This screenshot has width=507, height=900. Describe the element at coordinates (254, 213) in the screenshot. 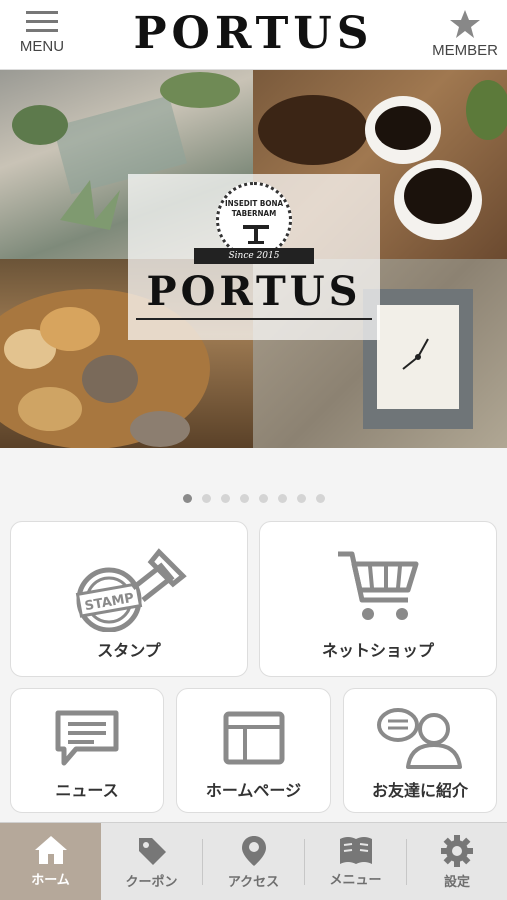

I see `emblem-motto-line2: TABERNAM` at that location.